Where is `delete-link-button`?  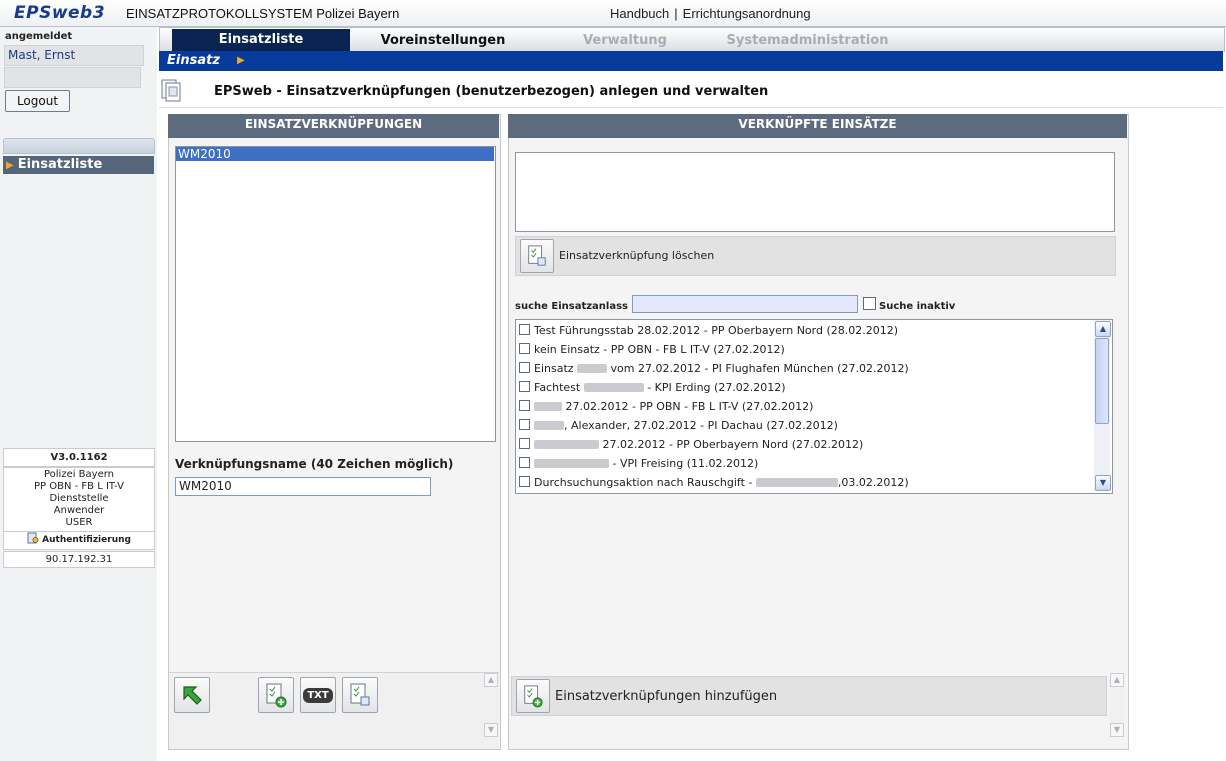
delete-link-button is located at coordinates (537, 256).